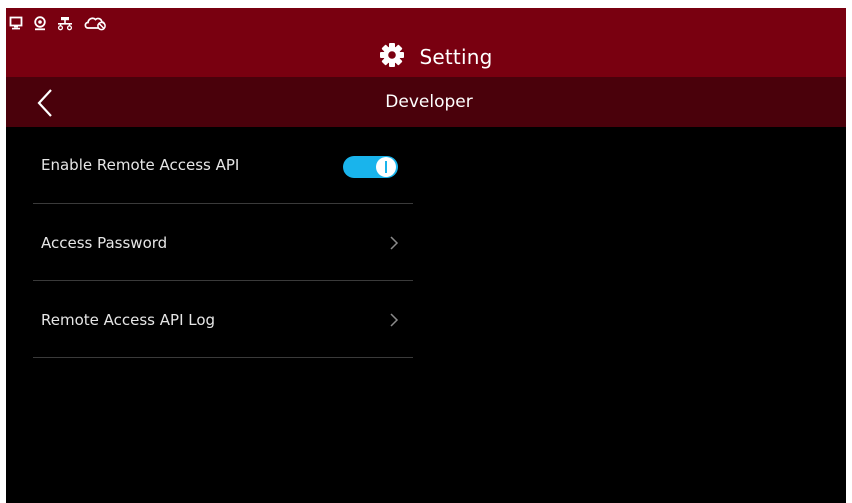 This screenshot has height=503, width=852. What do you see at coordinates (96, 23) in the screenshot?
I see `cloud-off-icon` at bounding box center [96, 23].